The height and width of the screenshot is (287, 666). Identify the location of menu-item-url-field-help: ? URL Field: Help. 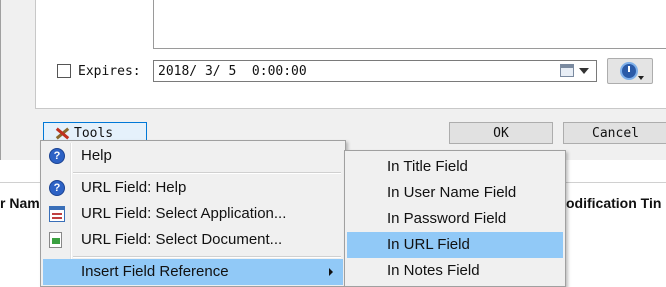
(193, 188).